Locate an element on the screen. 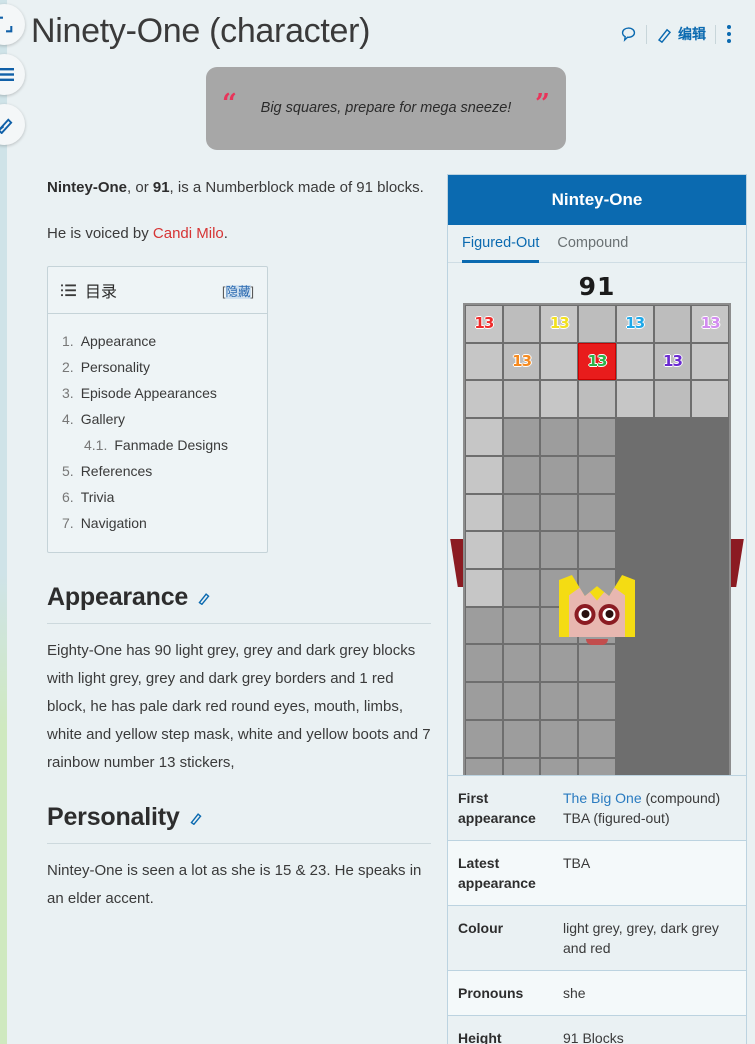  toc-toggle-label: 隐藏 is located at coordinates (238, 291).